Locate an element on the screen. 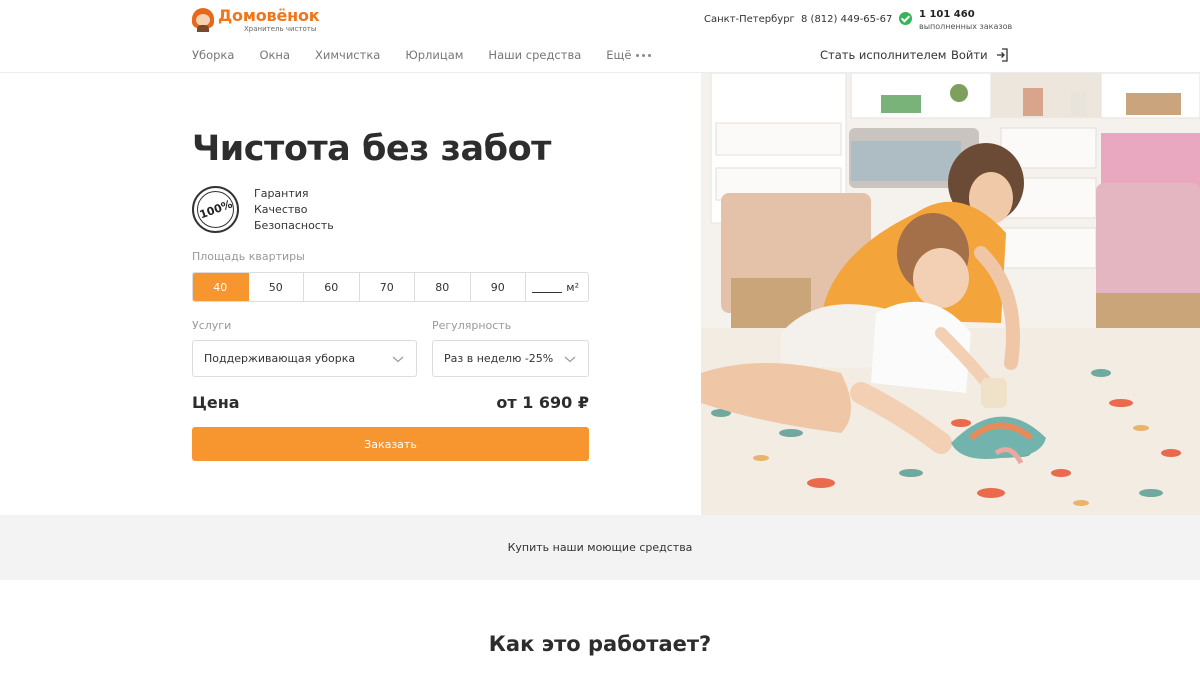 The width and height of the screenshot is (1200, 675). mascot-icon is located at coordinates (203, 20).